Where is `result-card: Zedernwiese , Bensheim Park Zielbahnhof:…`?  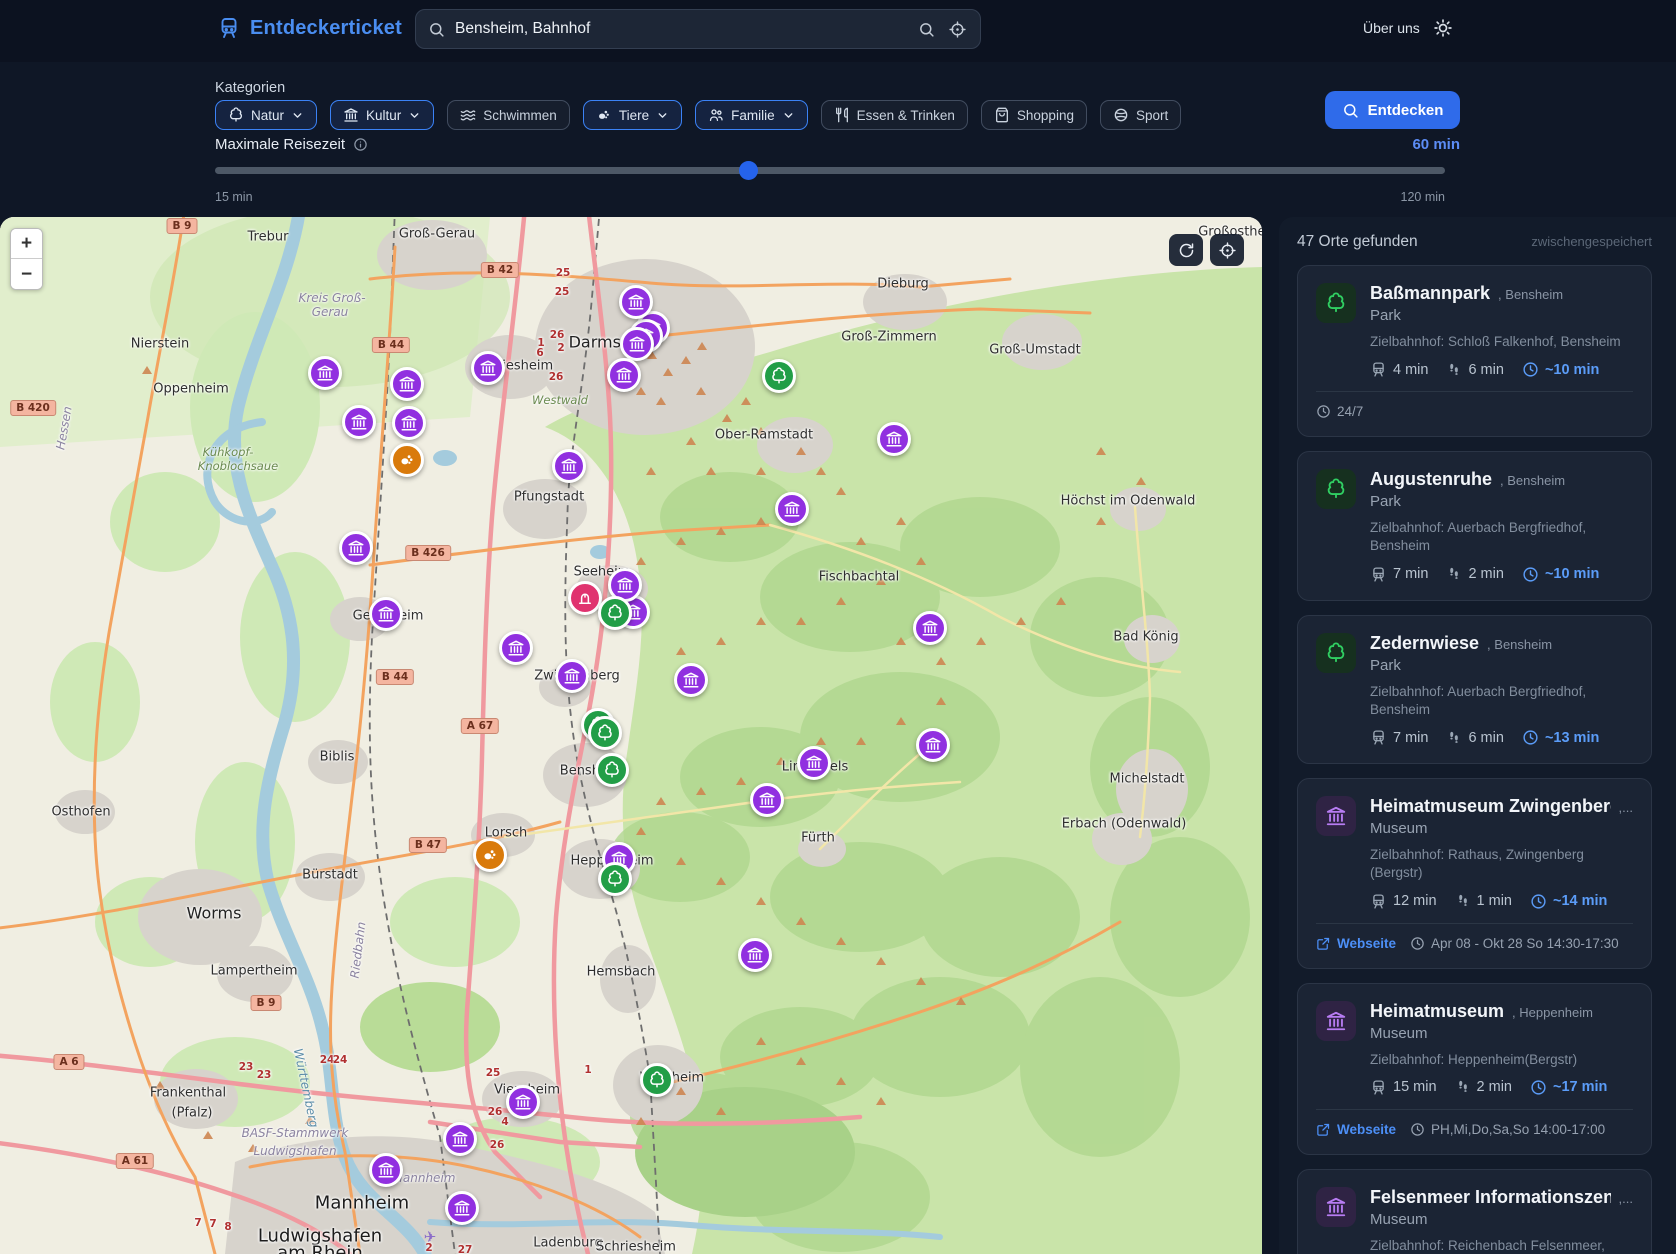 result-card: Zedernwiese , Bensheim Park Zielbahnhof:… is located at coordinates (1474, 689).